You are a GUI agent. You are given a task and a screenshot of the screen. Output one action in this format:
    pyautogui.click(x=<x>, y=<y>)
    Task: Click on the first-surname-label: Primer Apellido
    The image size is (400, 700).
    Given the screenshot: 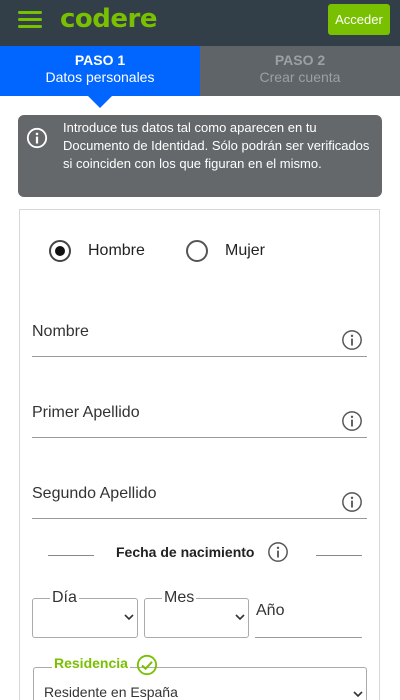 What is the action you would take?
    pyautogui.click(x=86, y=412)
    